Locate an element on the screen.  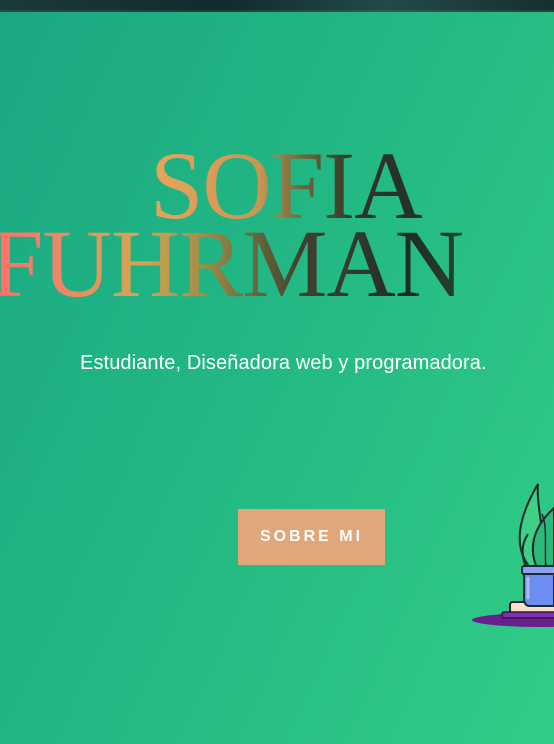
hero-name-last: FUHRMAN is located at coordinates (232, 264).